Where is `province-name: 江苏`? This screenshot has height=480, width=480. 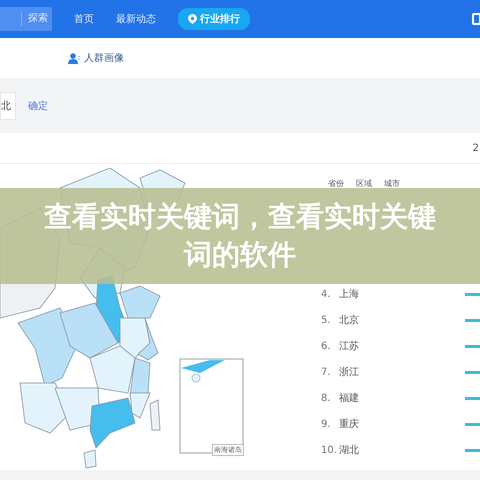
province-name: 江苏 is located at coordinates (349, 346).